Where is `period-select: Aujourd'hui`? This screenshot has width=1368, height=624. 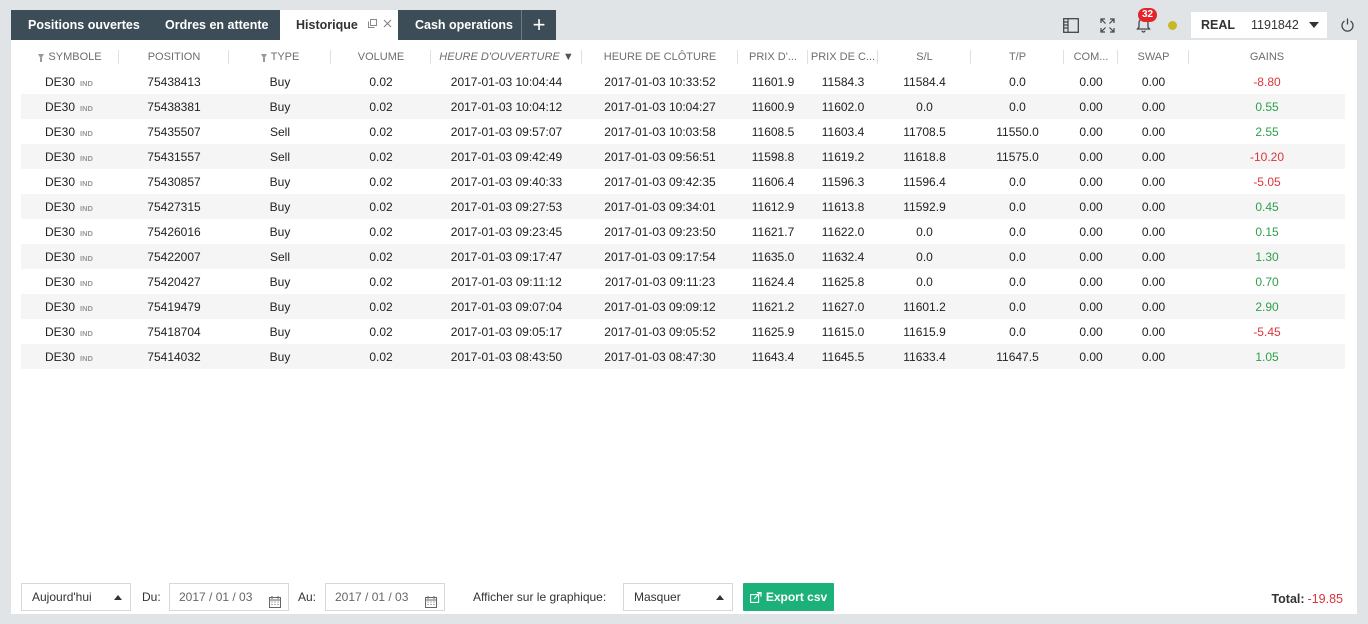
period-select: Aujourd'hui is located at coordinates (76, 597).